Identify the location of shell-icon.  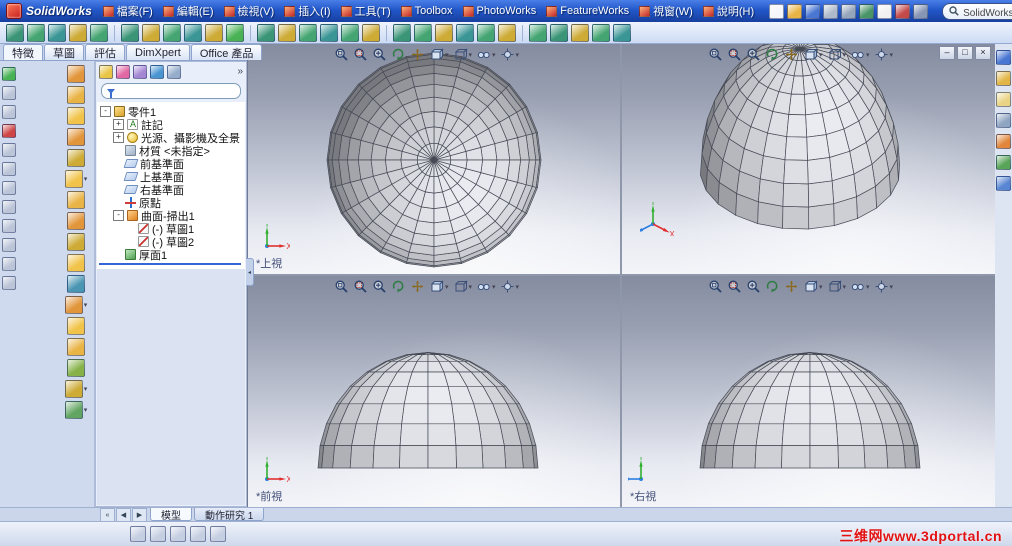
(622, 32).